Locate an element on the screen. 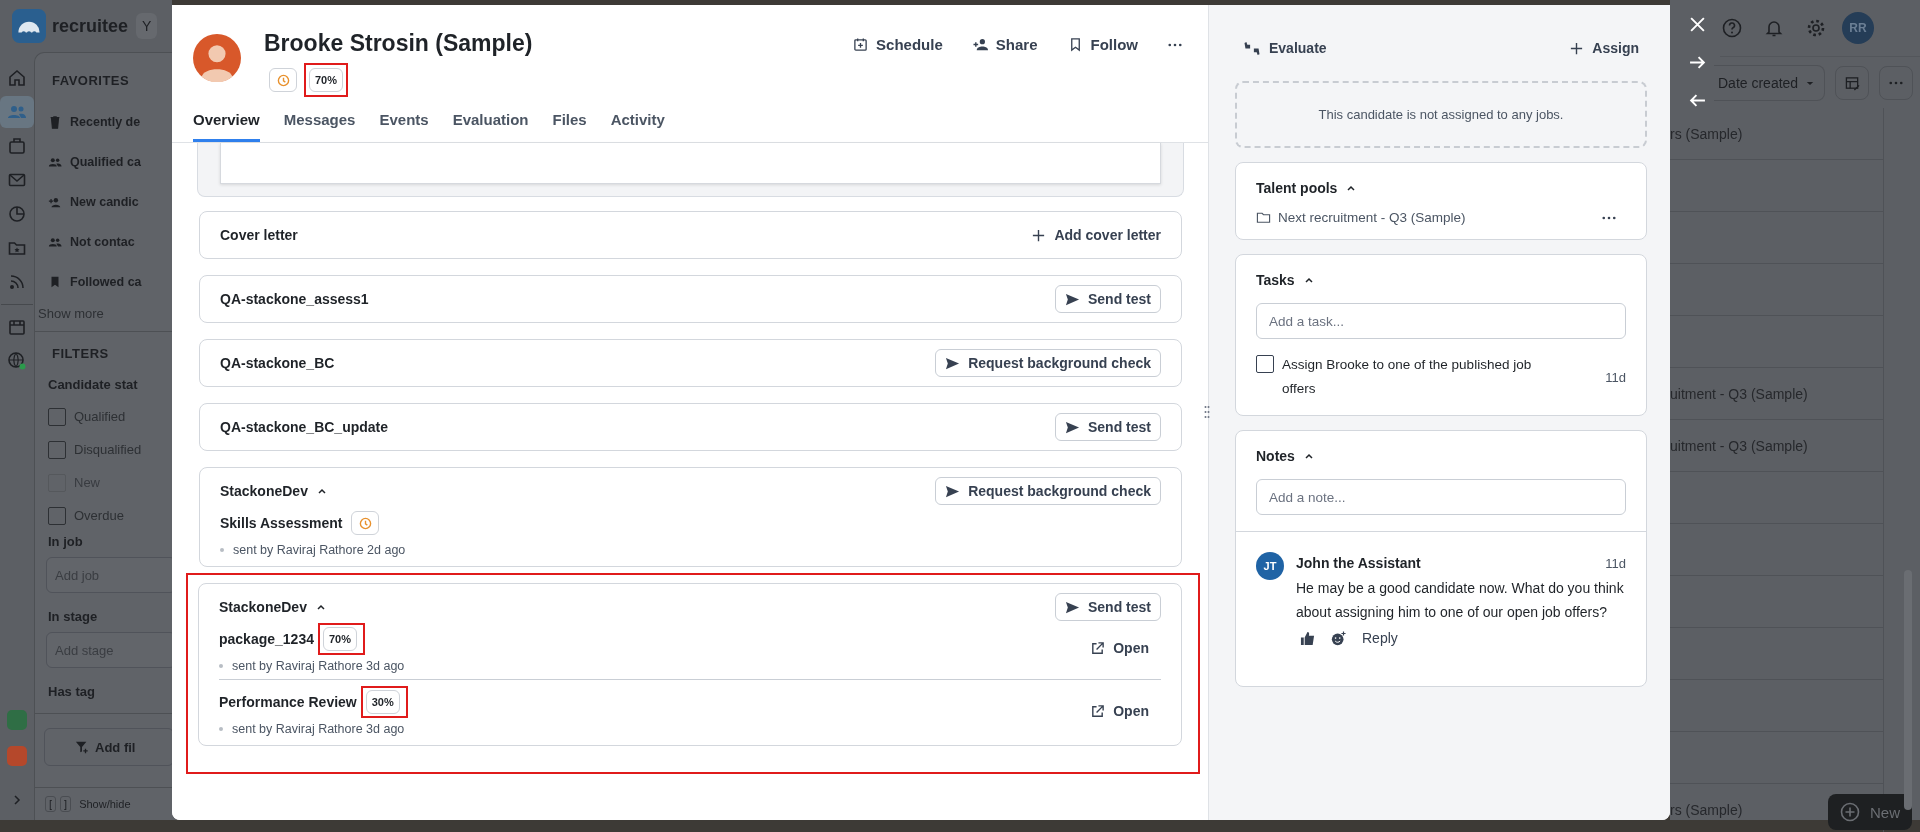 This screenshot has width=1920, height=832. drag-handle is located at coordinates (1207, 412).